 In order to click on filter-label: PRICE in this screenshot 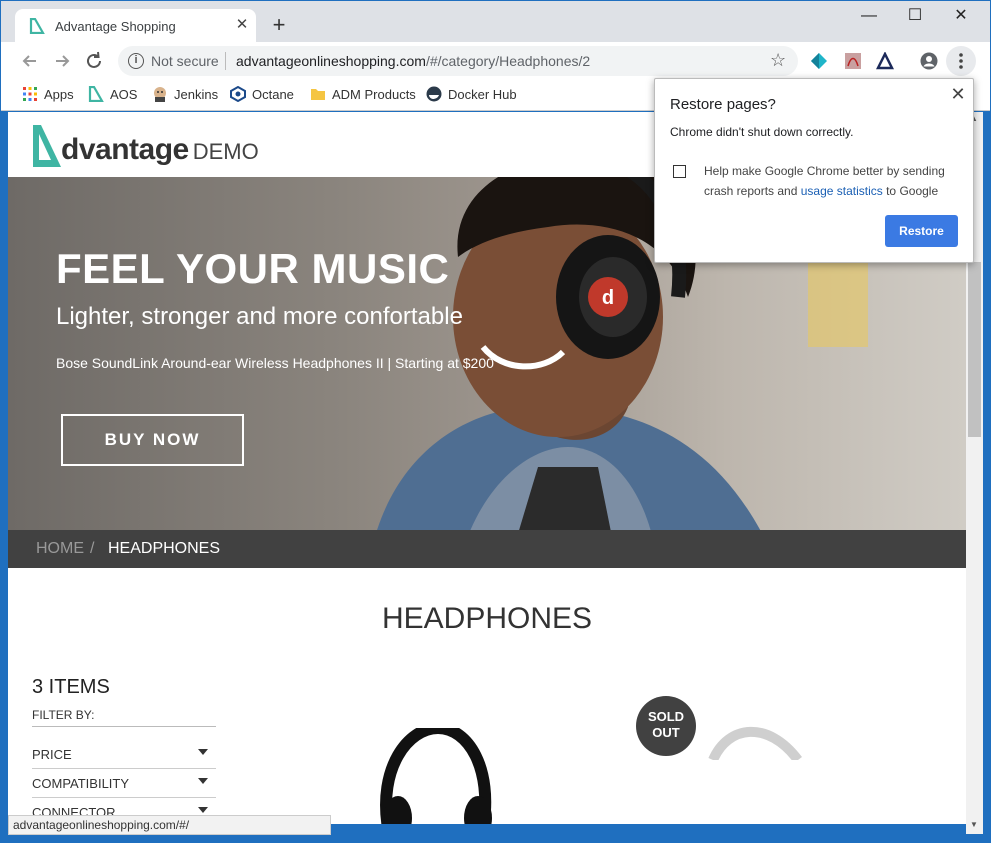, I will do `click(52, 754)`.